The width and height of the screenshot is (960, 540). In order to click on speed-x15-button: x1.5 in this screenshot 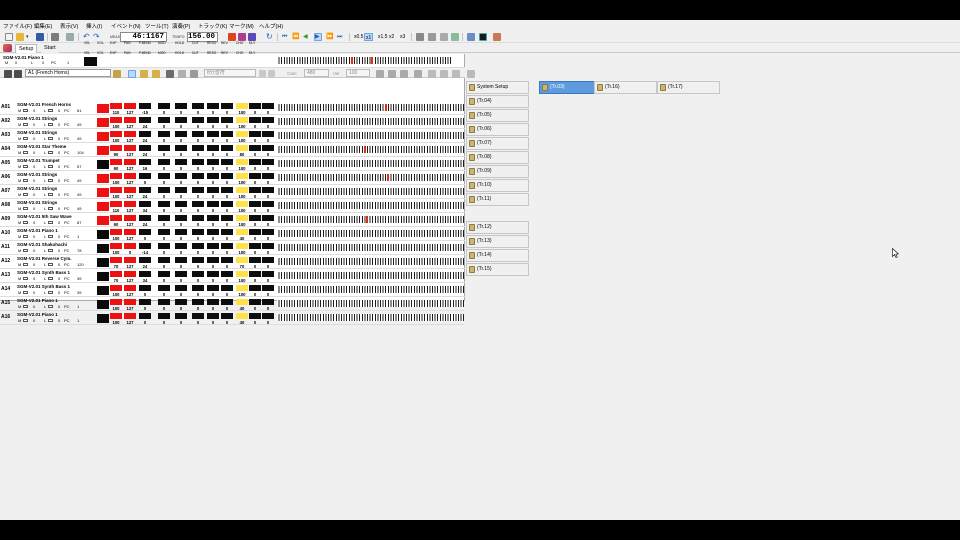, I will do `click(382, 37)`.